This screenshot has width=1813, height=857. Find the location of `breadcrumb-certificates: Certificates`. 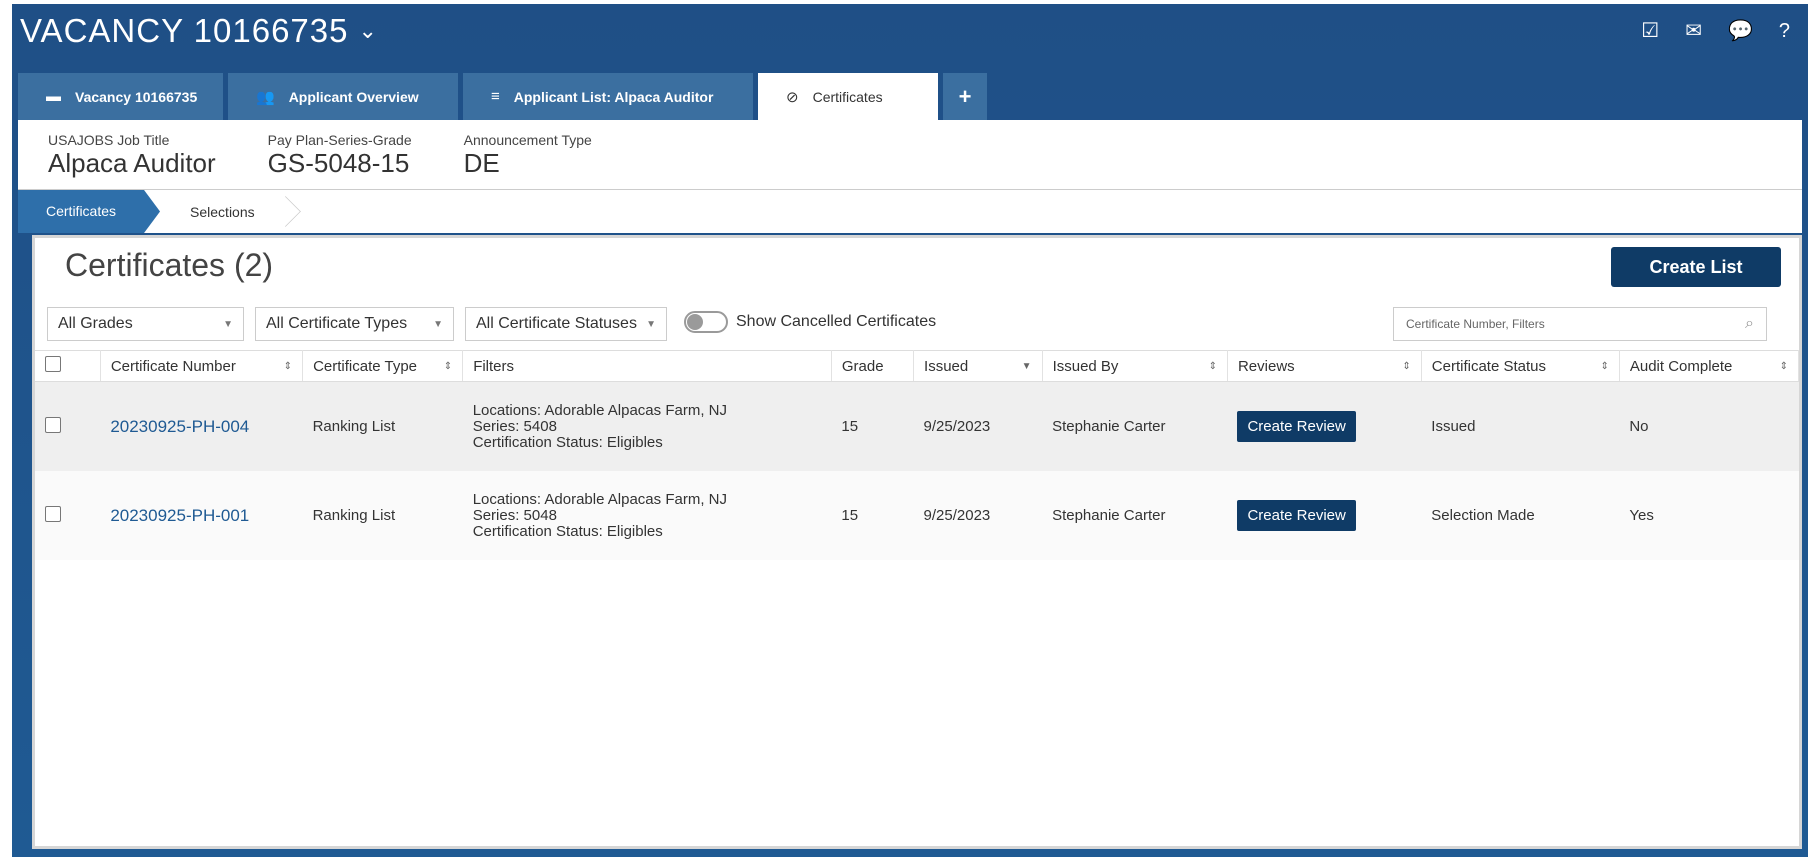

breadcrumb-certificates: Certificates is located at coordinates (89, 211).